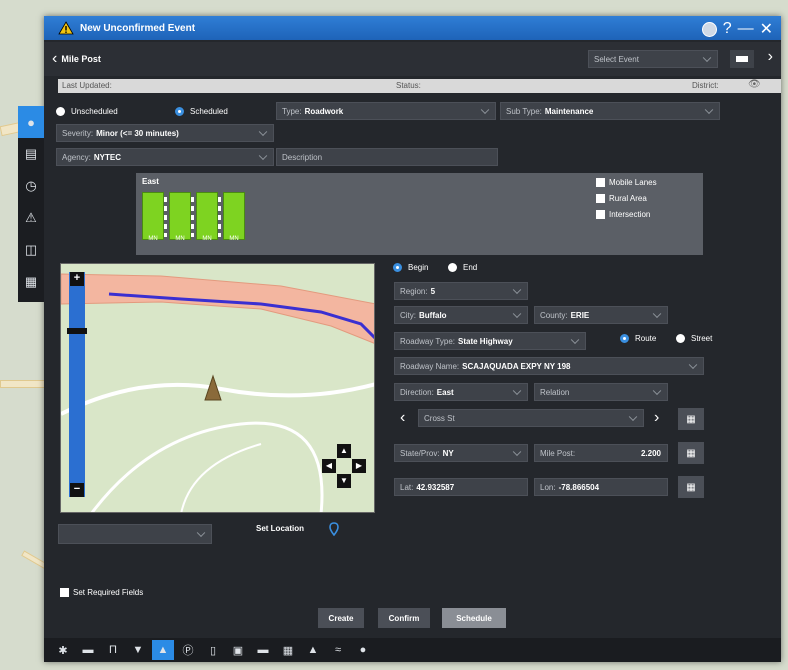 This screenshot has width=788, height=670. Describe the element at coordinates (101, 593) in the screenshot. I see `set-required-checkbox: Set Required Fields` at that location.